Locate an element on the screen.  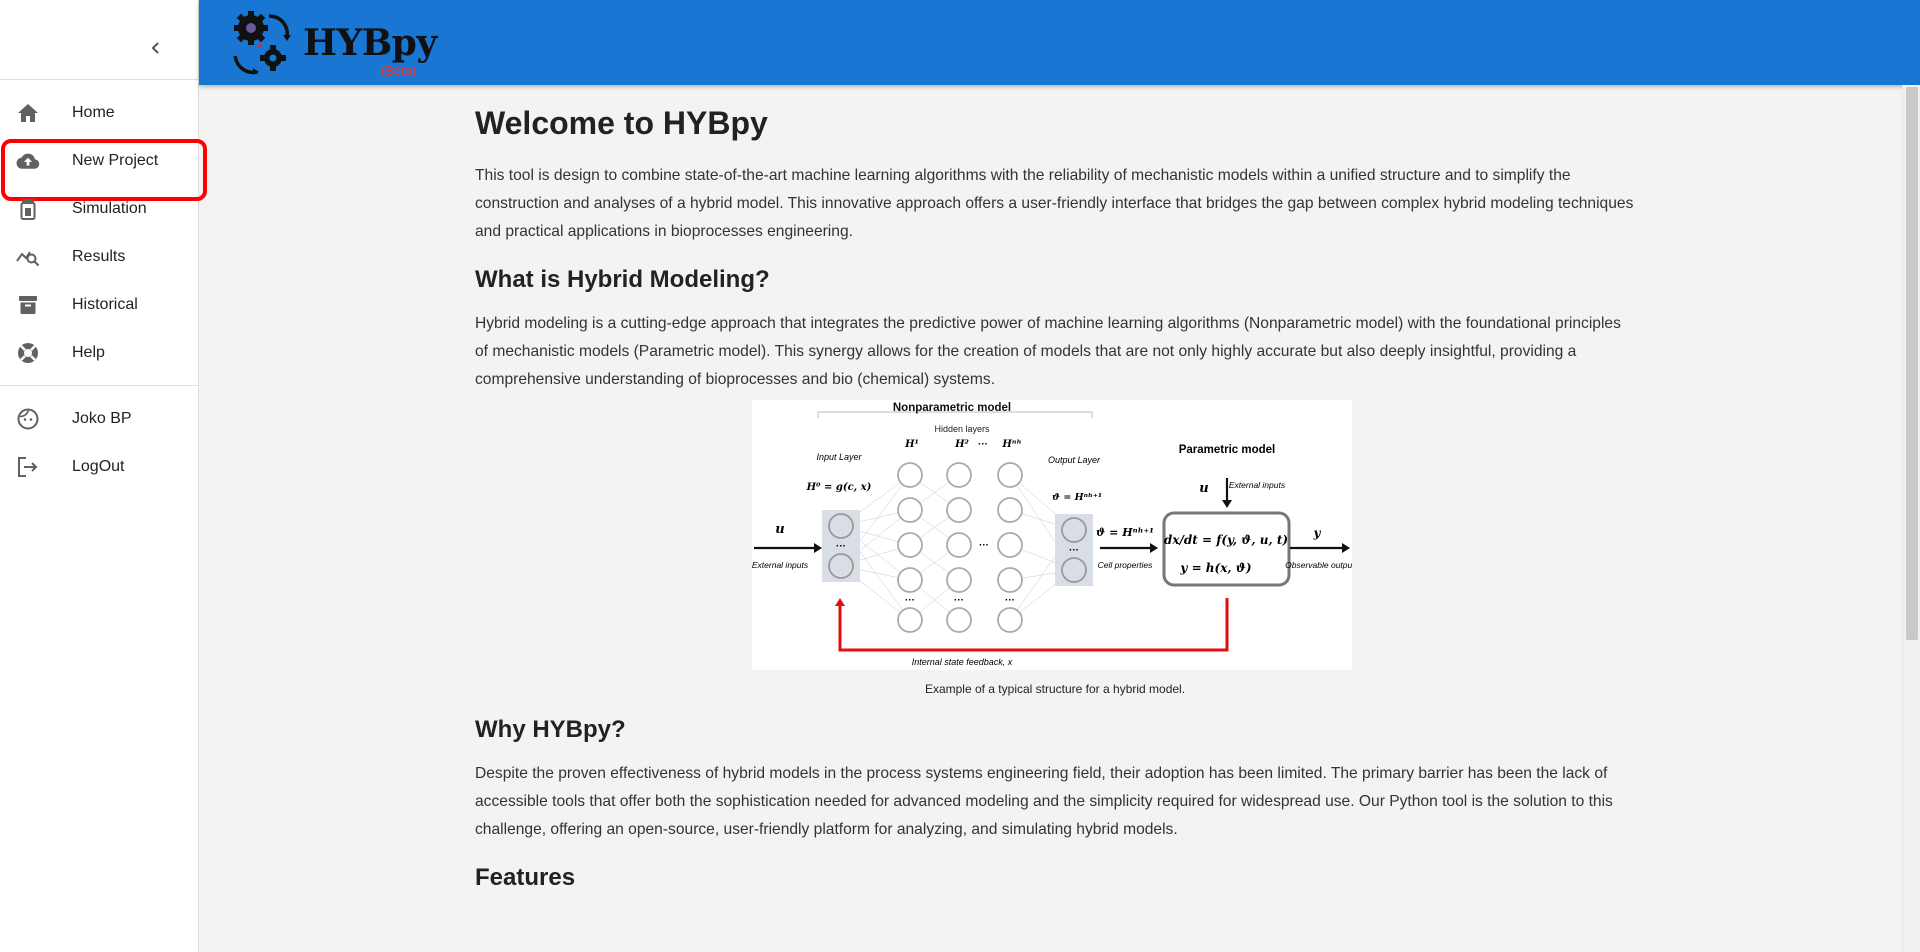
sidebar-item-historical: Historical is located at coordinates (99, 305).